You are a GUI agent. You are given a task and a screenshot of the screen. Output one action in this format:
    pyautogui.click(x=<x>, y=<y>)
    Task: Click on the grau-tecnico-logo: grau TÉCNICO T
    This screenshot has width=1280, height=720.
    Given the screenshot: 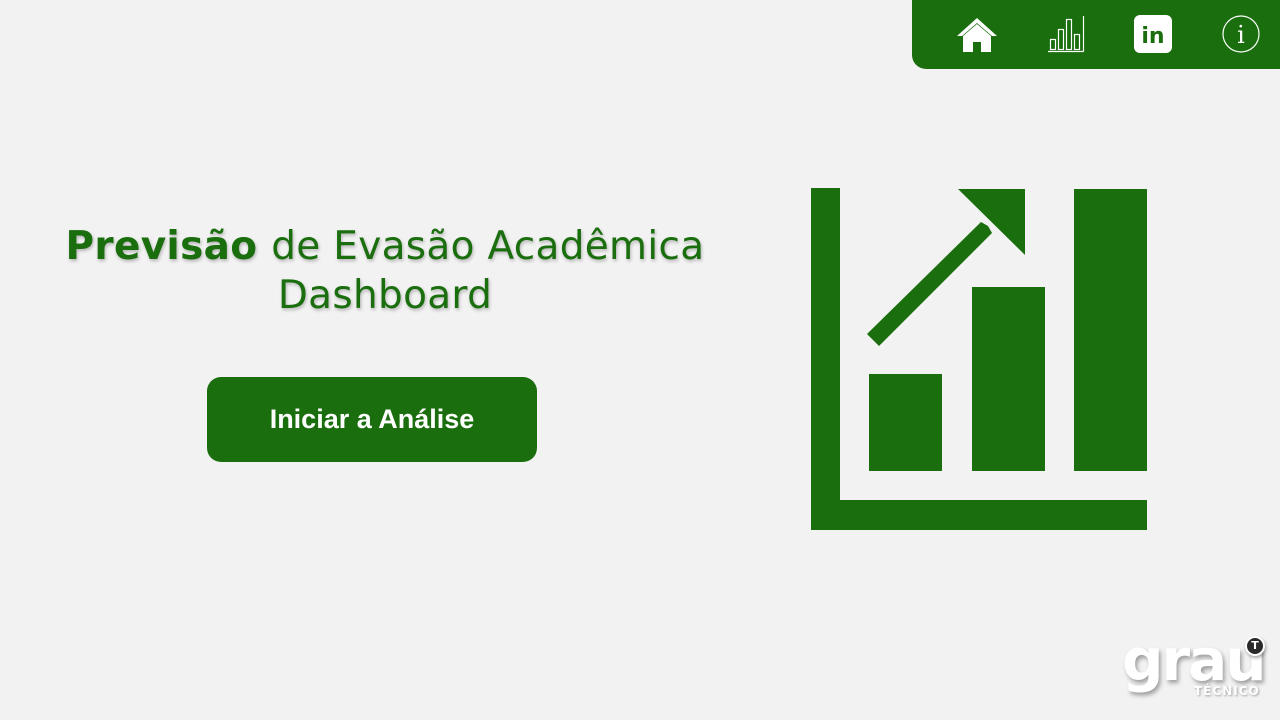 What is the action you would take?
    pyautogui.click(x=1195, y=666)
    